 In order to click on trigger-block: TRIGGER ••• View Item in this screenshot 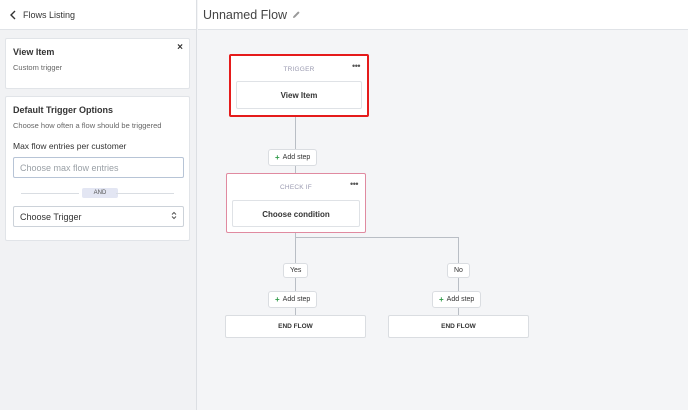, I will do `click(299, 85)`.